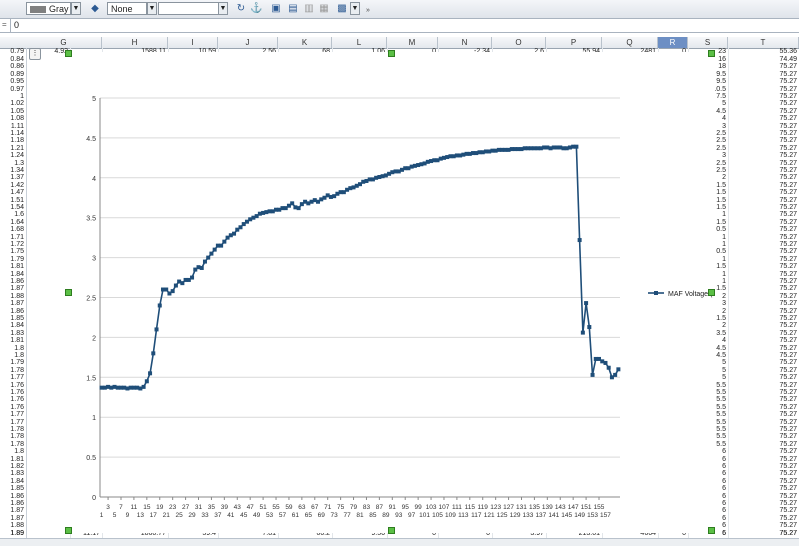 This screenshot has width=799, height=546. Describe the element at coordinates (152, 8) in the screenshot. I see `line-style-dropdown-arrow: ▼` at that location.